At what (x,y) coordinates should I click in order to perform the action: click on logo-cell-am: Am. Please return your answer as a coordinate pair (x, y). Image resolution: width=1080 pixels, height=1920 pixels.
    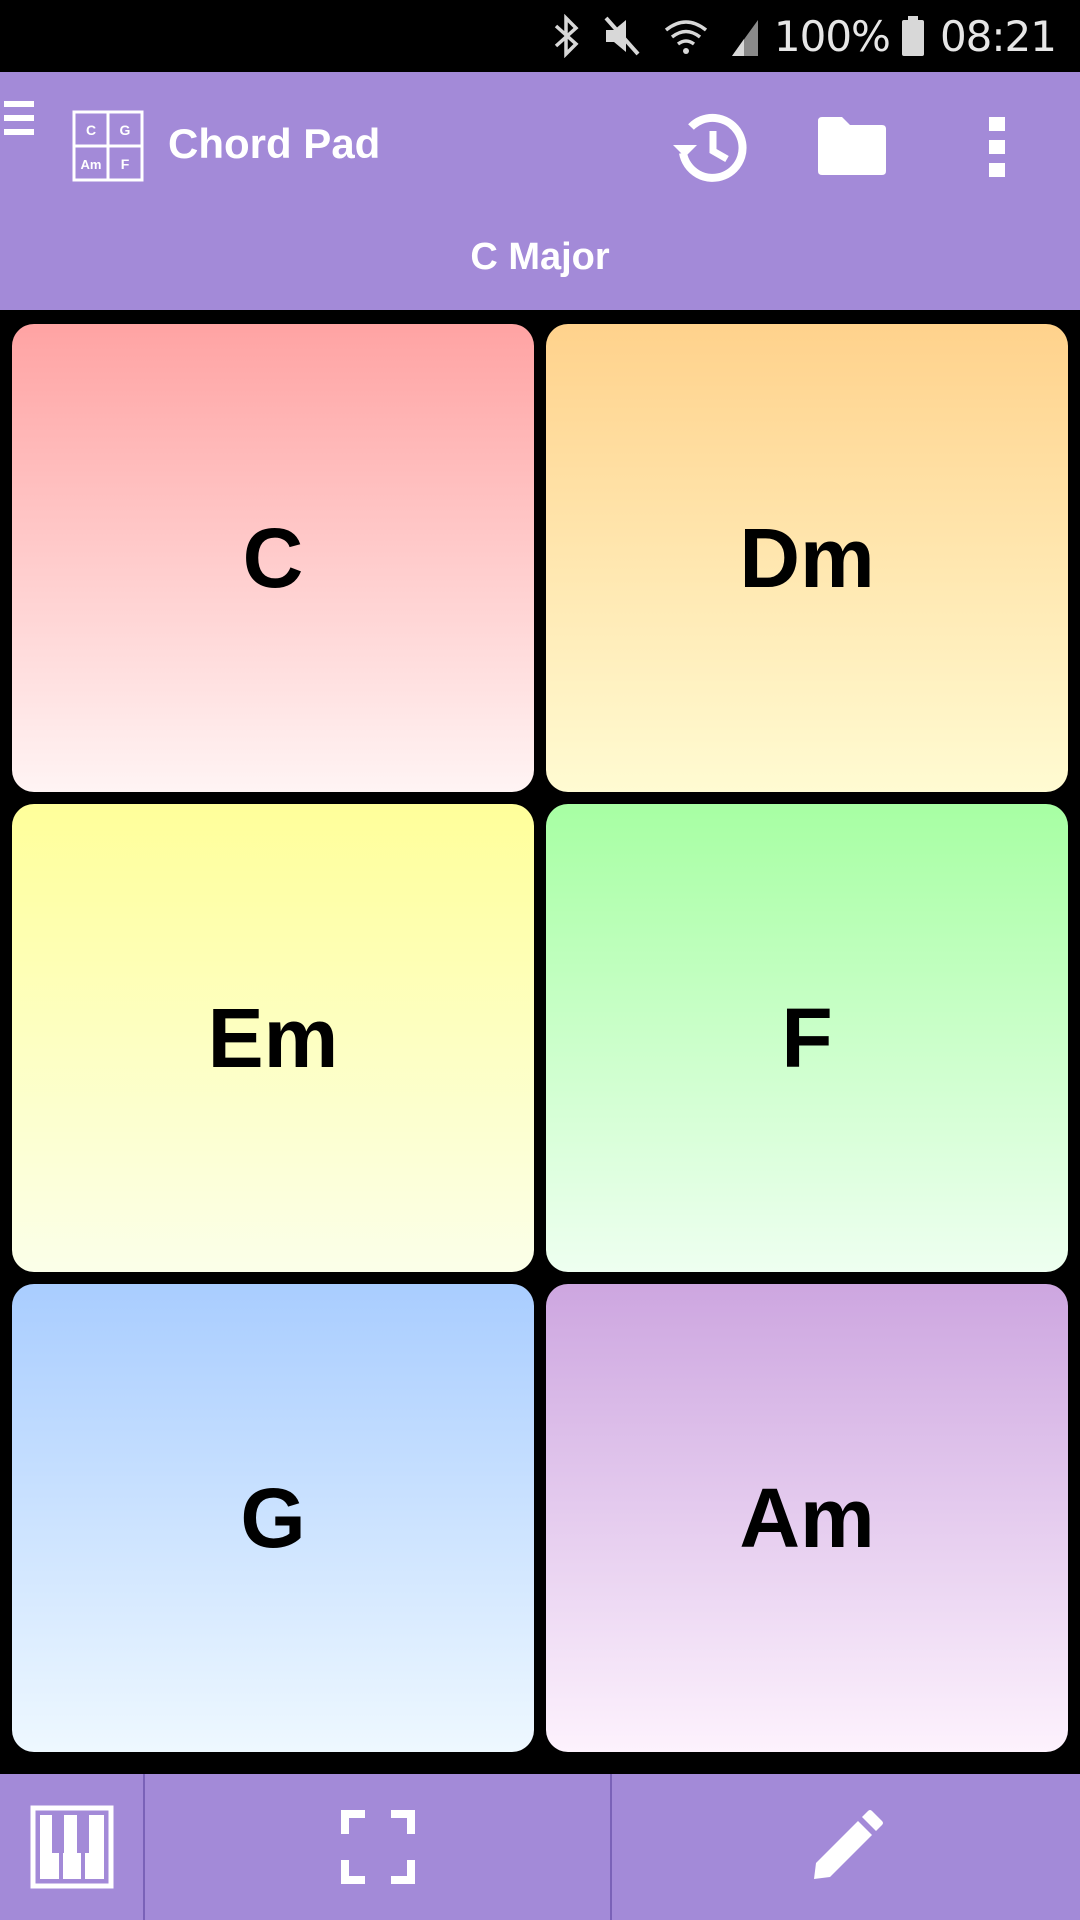
    Looking at the image, I should click on (91, 164).